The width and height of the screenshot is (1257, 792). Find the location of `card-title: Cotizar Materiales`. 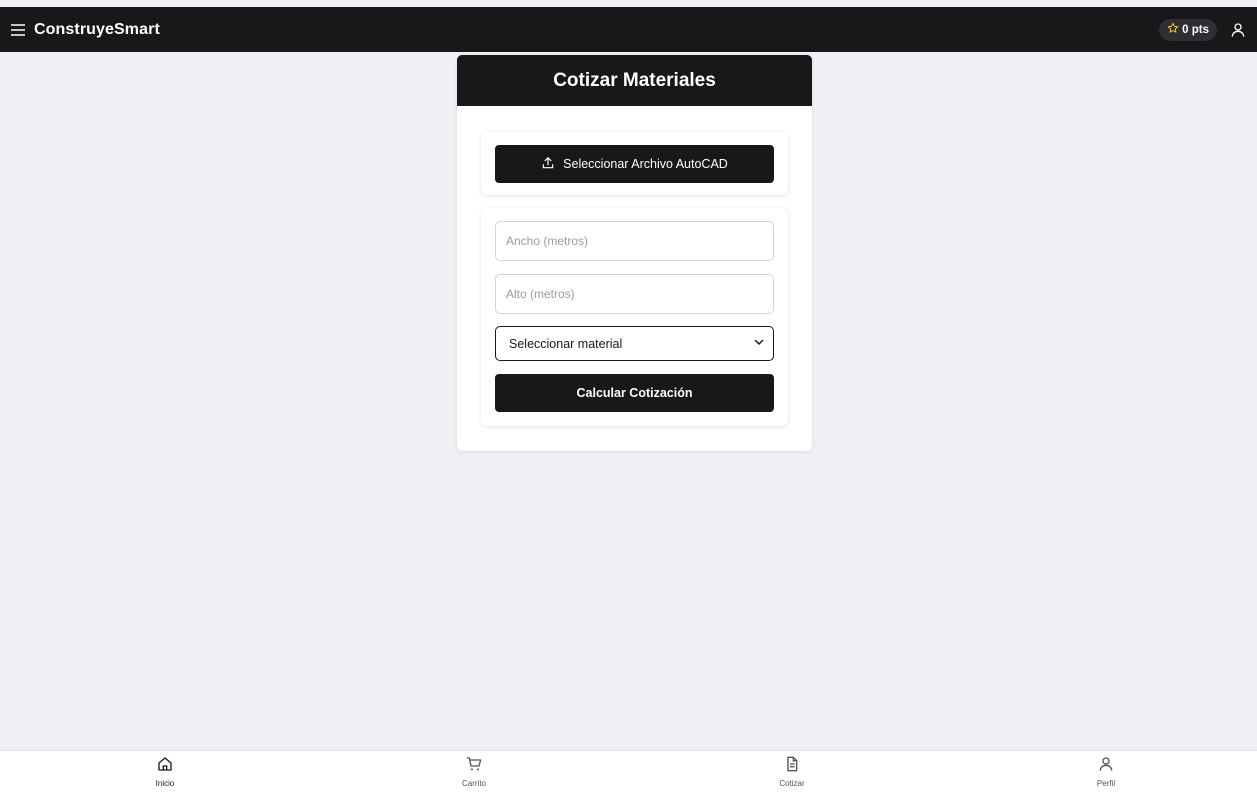

card-title: Cotizar Materiales is located at coordinates (634, 80).